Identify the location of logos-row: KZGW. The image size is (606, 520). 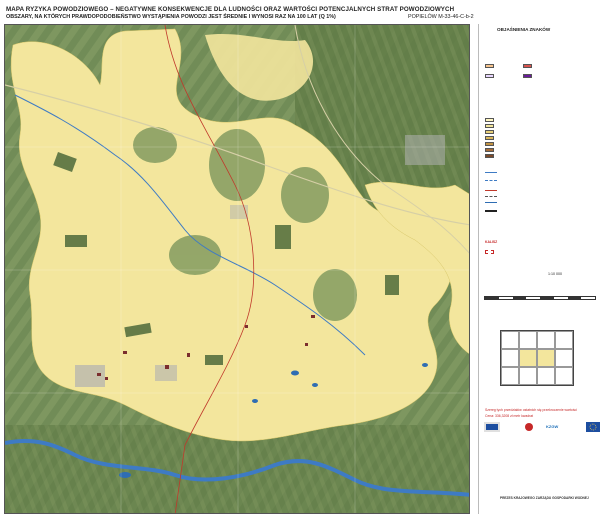
(541, 428).